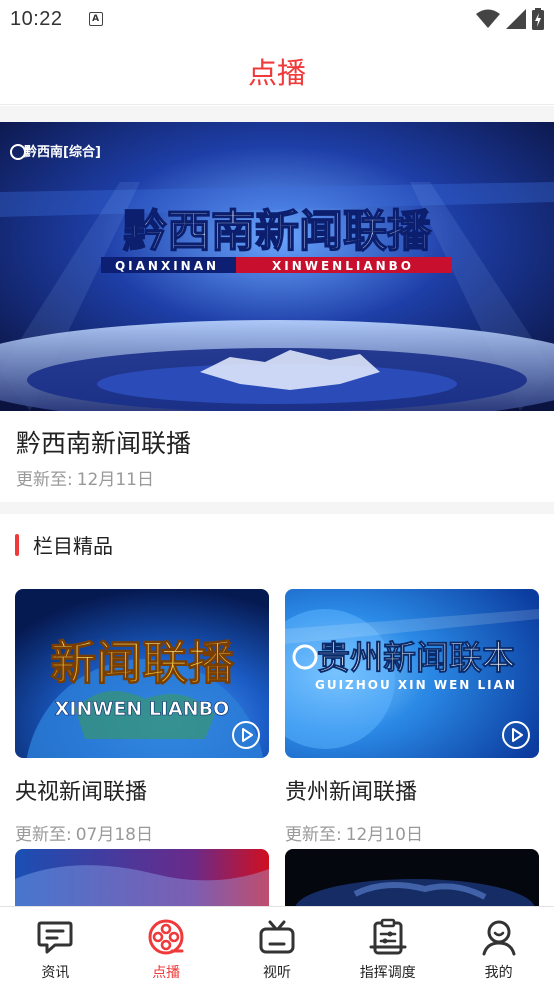 This screenshot has width=554, height=984. Describe the element at coordinates (351, 792) in the screenshot. I see `program-title: 贵州新闻联播` at that location.